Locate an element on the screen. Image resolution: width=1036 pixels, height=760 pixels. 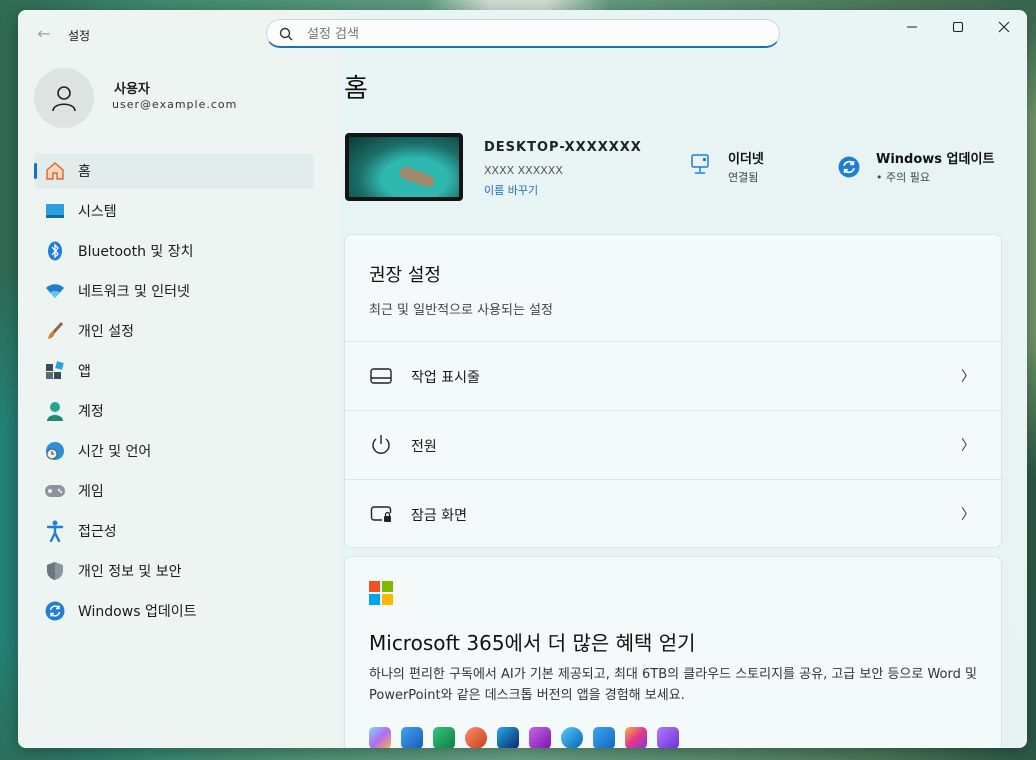
avatar is located at coordinates (64, 98).